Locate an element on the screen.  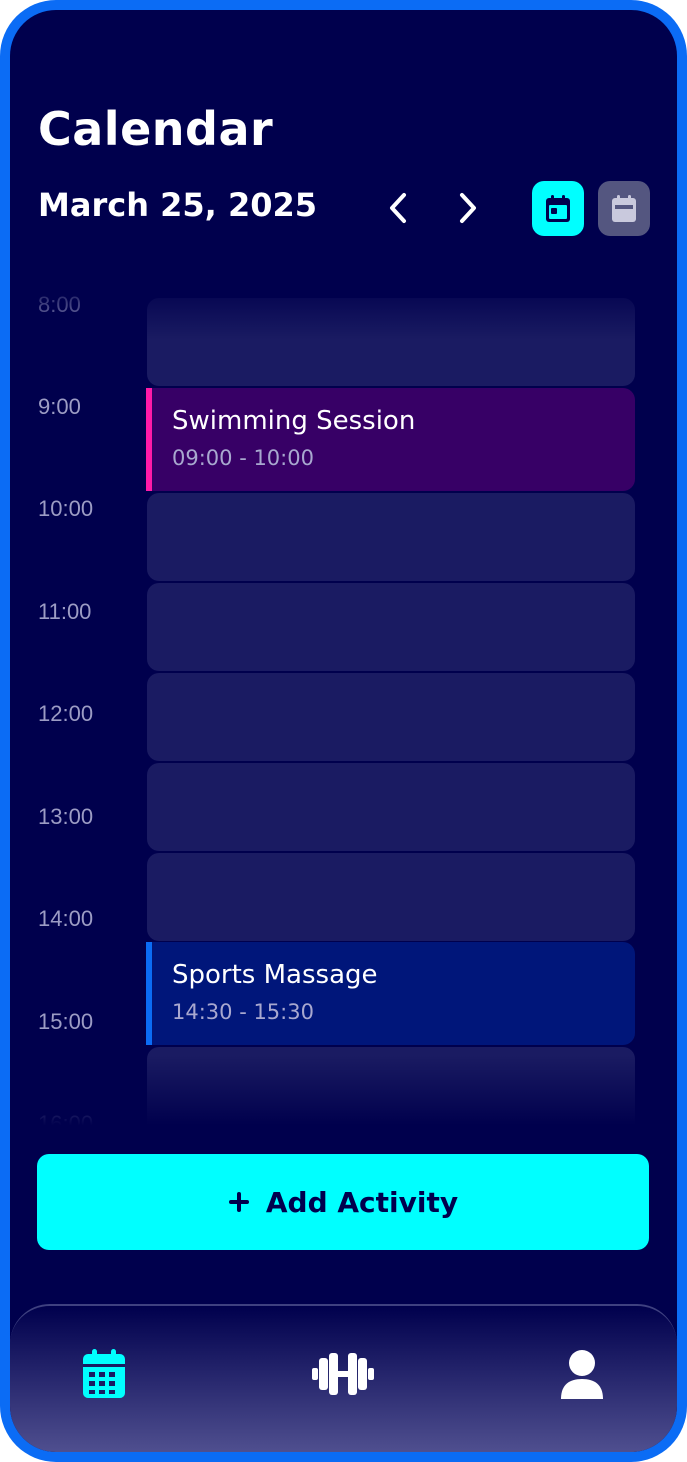
event-title: Swimming Session is located at coordinates (294, 421).